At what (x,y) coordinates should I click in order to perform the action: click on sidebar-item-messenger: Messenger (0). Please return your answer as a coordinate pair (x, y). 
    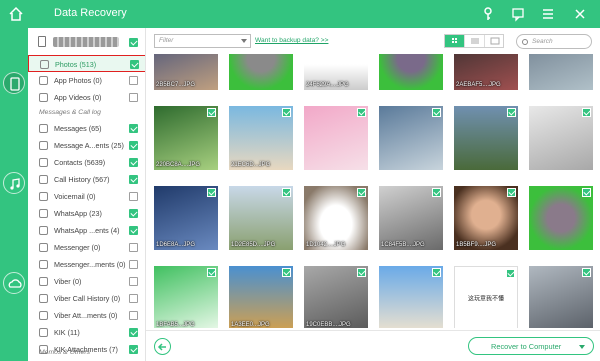
    Looking at the image, I should click on (86, 247).